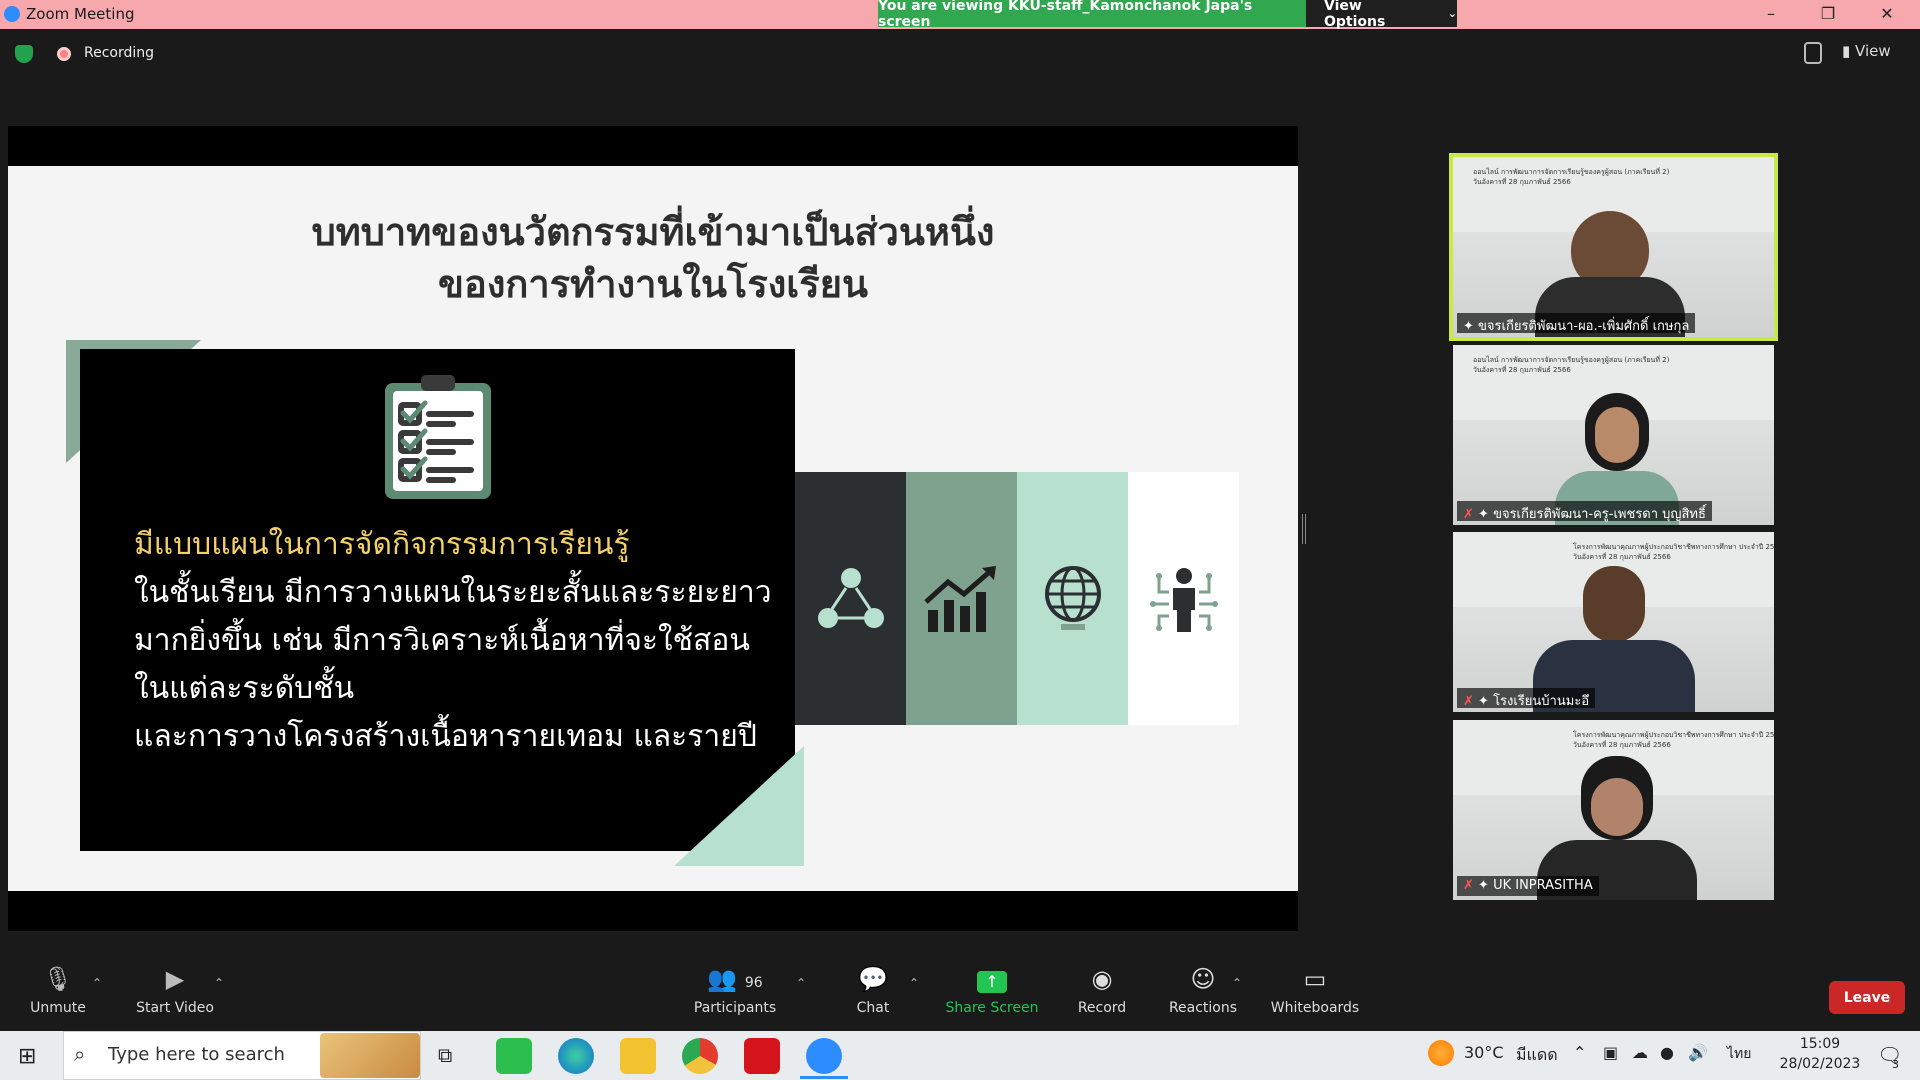  Describe the element at coordinates (64, 54) in the screenshot. I see `recording-icon` at that location.